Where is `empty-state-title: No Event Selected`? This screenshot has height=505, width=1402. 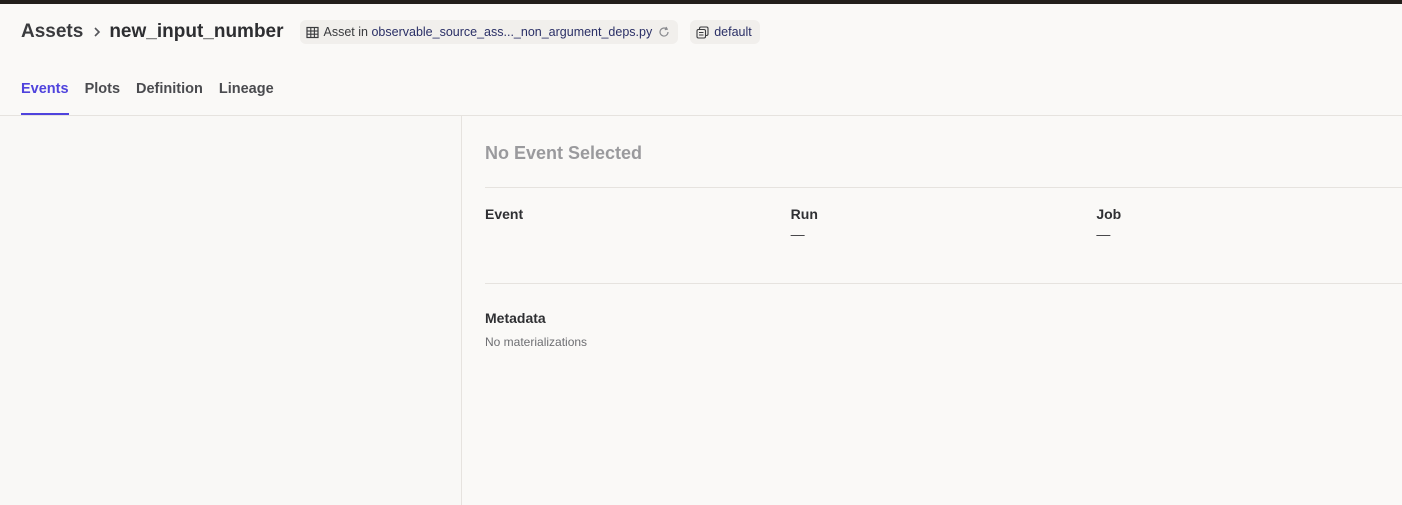 empty-state-title: No Event Selected is located at coordinates (564, 153).